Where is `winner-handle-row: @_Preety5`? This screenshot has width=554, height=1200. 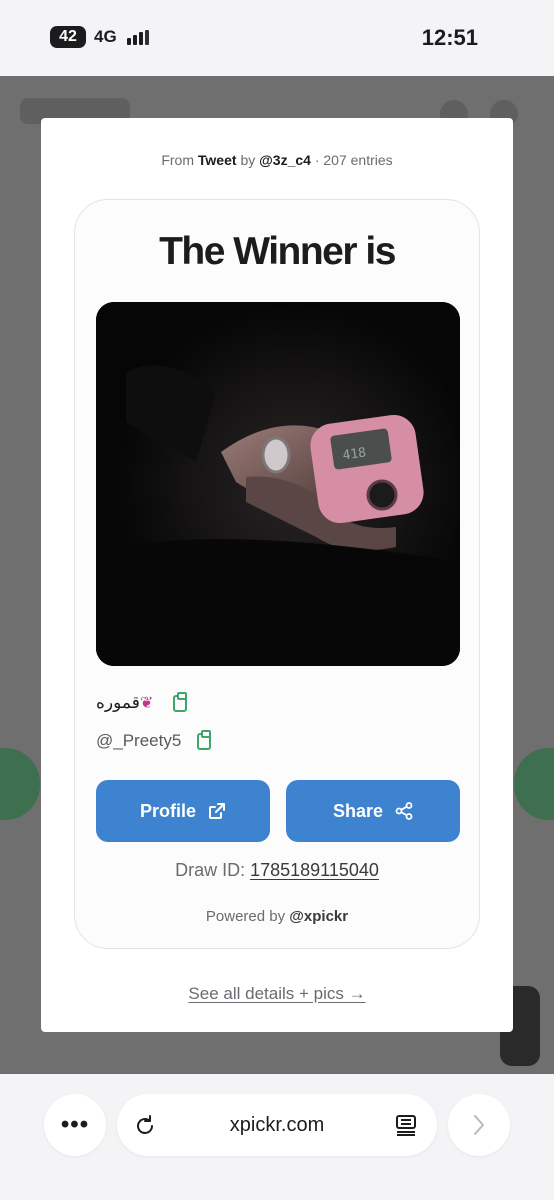 winner-handle-row: @_Preety5 is located at coordinates (154, 741).